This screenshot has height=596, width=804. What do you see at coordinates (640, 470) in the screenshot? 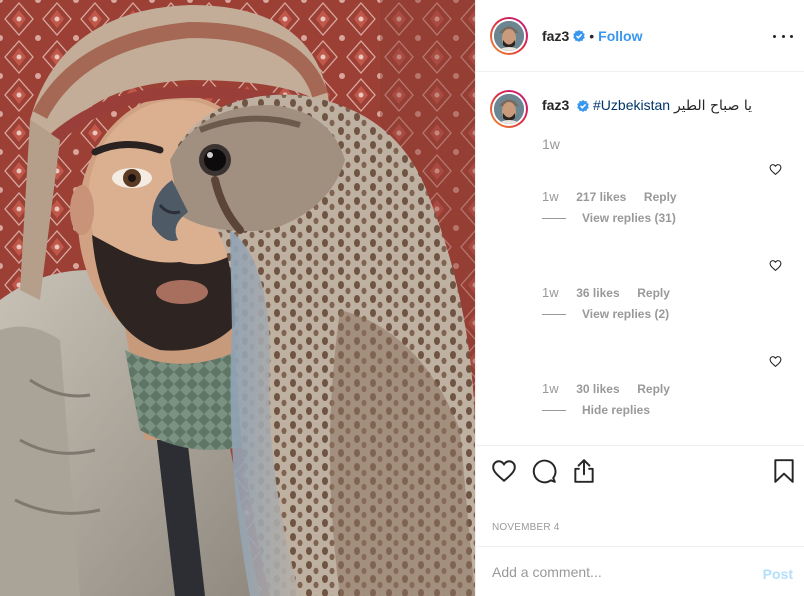
I see `action-bar` at bounding box center [640, 470].